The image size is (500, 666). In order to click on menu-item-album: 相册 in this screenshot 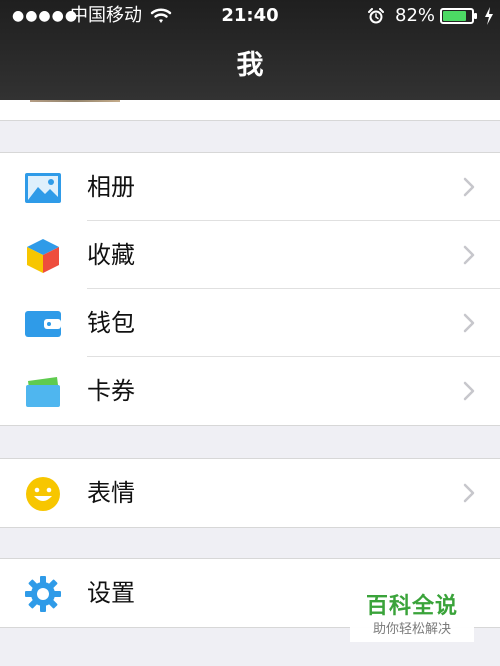, I will do `click(250, 187)`.